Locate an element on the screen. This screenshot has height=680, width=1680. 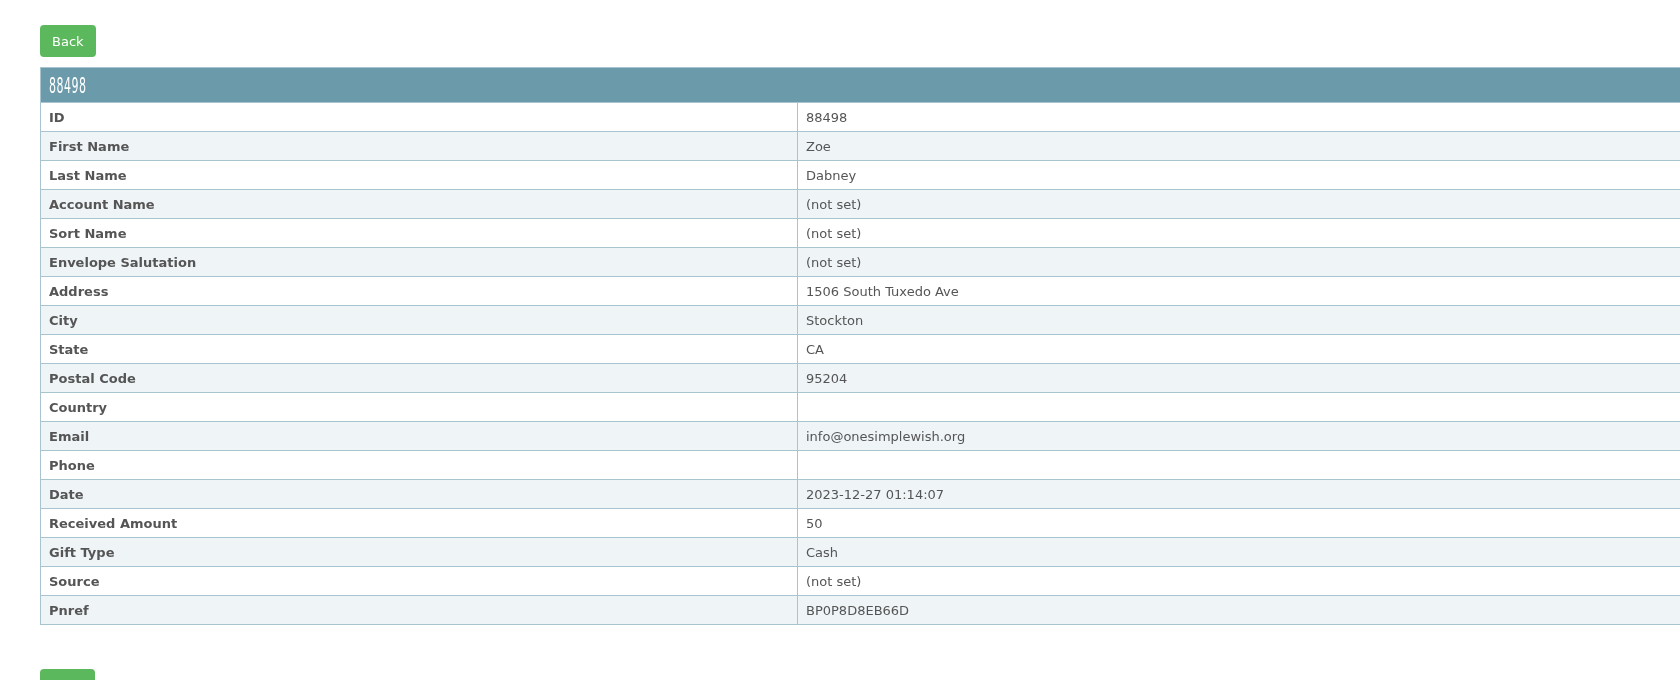
field-label: Email is located at coordinates (419, 436).